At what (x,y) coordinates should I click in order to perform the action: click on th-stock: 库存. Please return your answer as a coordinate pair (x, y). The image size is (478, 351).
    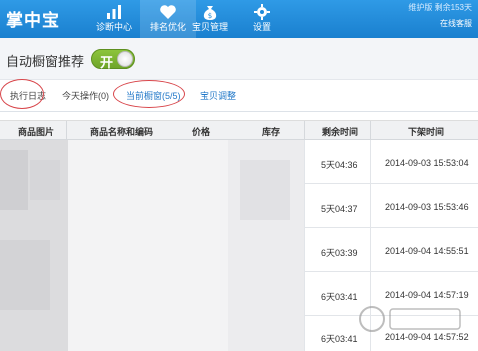
    Looking at the image, I should click on (271, 132).